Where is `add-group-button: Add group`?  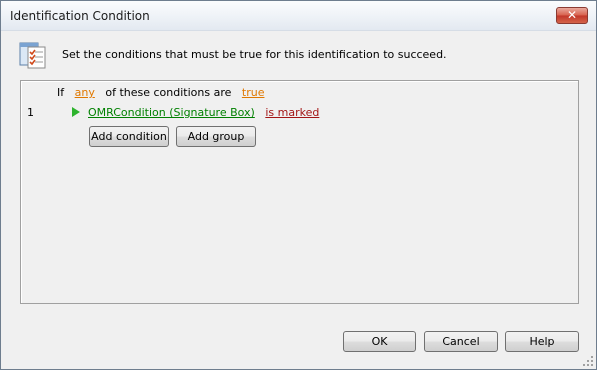
add-group-button: Add group is located at coordinates (216, 136).